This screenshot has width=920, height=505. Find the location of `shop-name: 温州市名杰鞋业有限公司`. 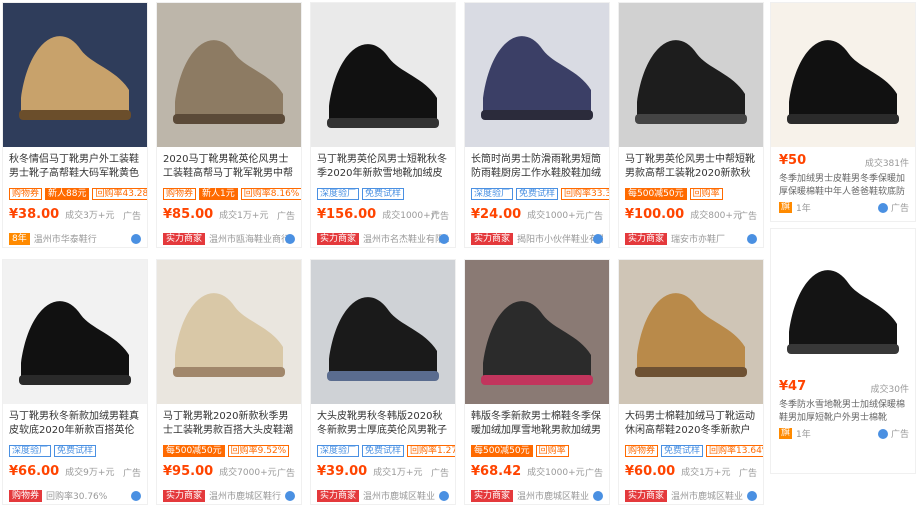

shop-name: 温州市名杰鞋业有限公司 is located at coordinates (406, 238).